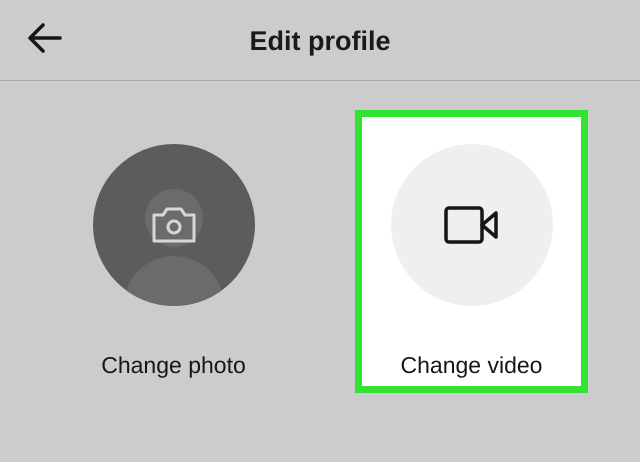 This screenshot has width=640, height=462. I want to click on back-button, so click(45, 38).